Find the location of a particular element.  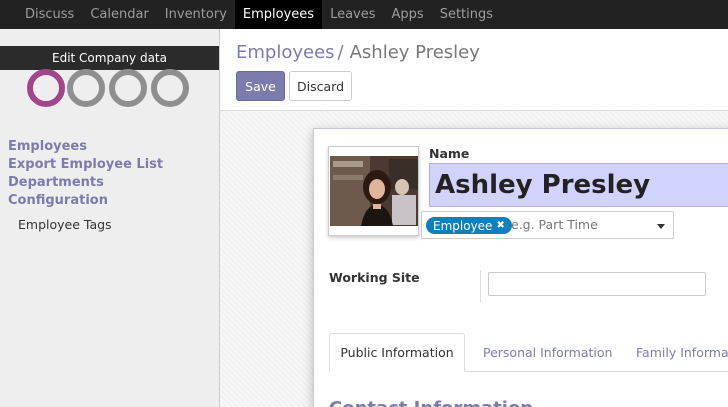

employee-photo is located at coordinates (373, 191).